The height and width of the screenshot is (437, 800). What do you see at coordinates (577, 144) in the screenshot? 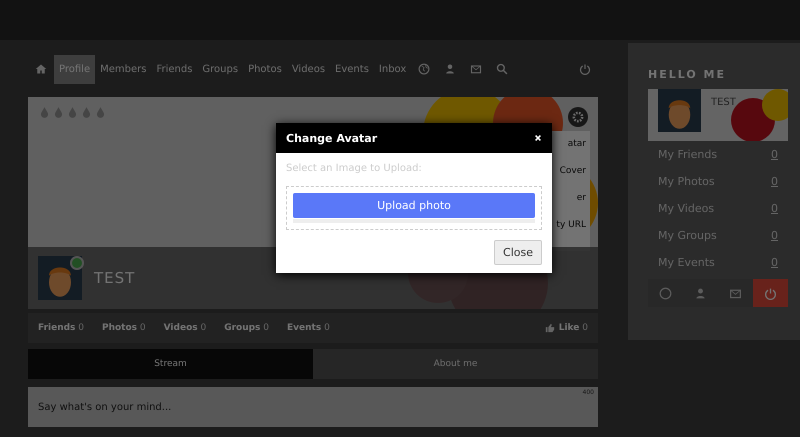
I see `menu-item: atar` at bounding box center [577, 144].